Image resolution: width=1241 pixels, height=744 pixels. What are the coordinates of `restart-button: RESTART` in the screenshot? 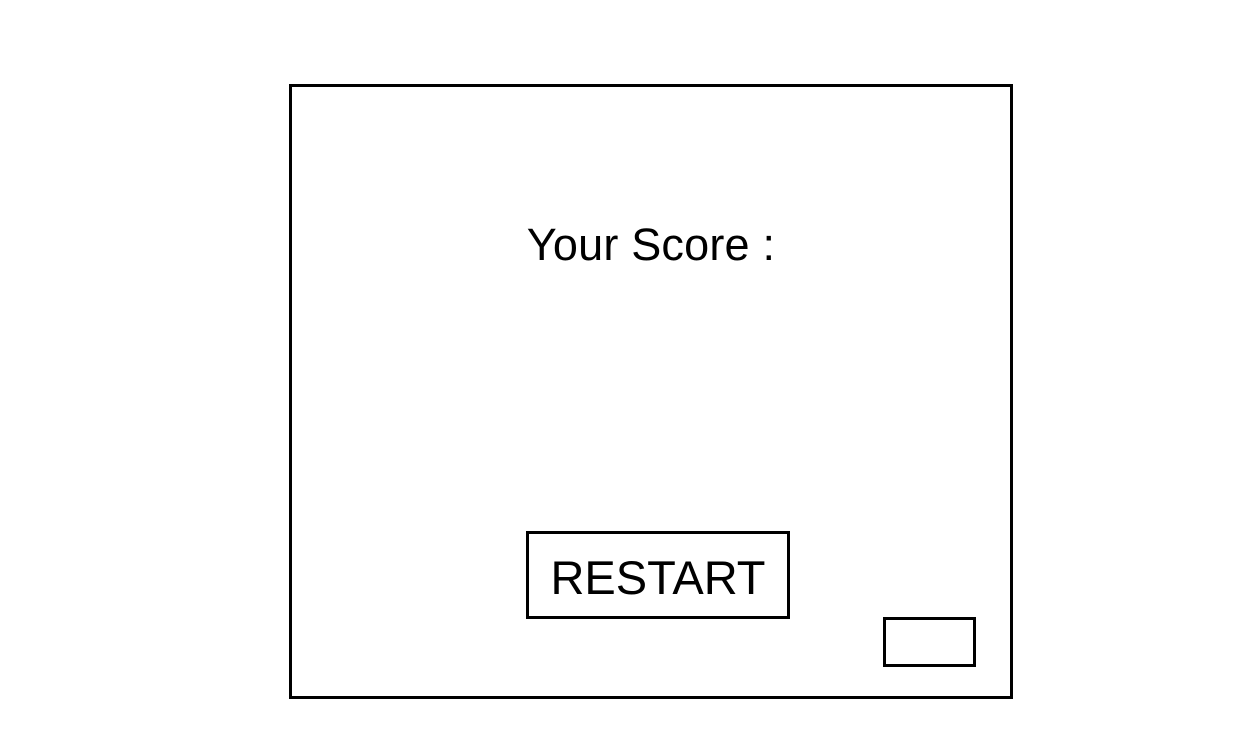 It's located at (658, 575).